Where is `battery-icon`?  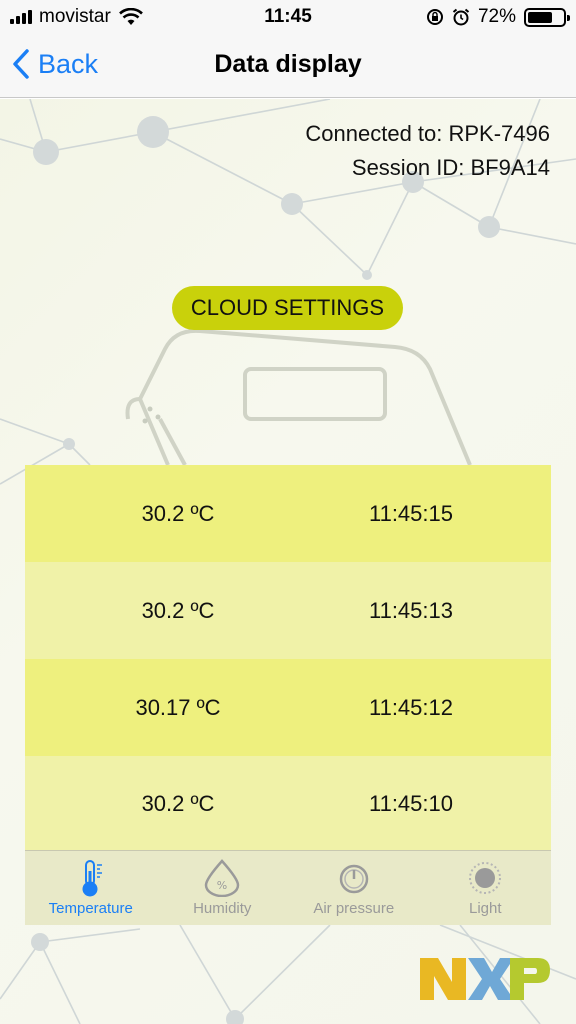
battery-icon is located at coordinates (547, 17).